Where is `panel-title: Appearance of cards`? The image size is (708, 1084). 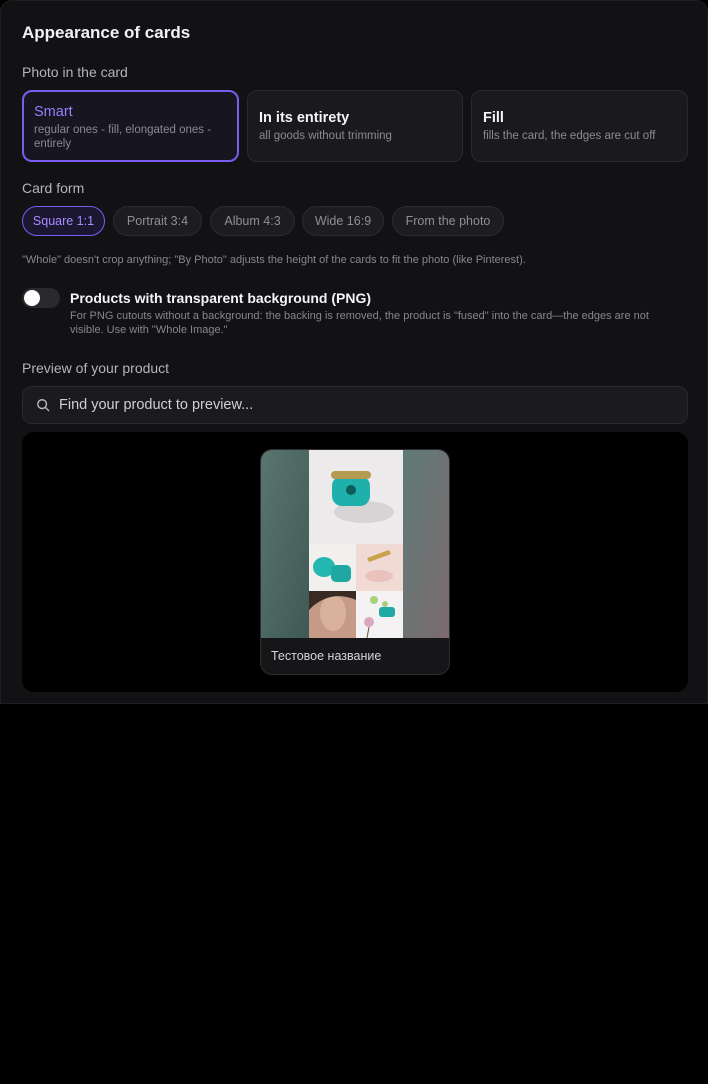 panel-title: Appearance of cards is located at coordinates (106, 32).